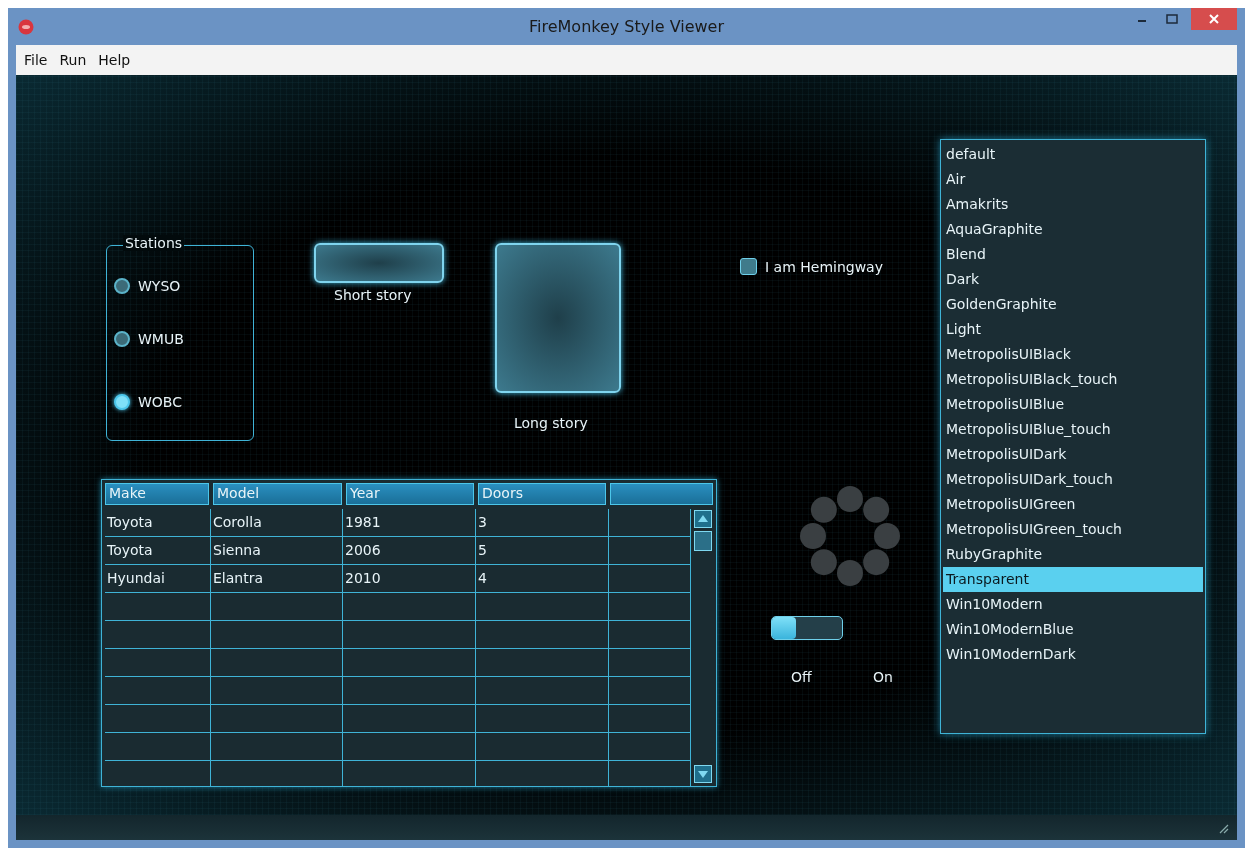  What do you see at coordinates (542, 522) in the screenshot?
I see `table-cell: 3` at bounding box center [542, 522].